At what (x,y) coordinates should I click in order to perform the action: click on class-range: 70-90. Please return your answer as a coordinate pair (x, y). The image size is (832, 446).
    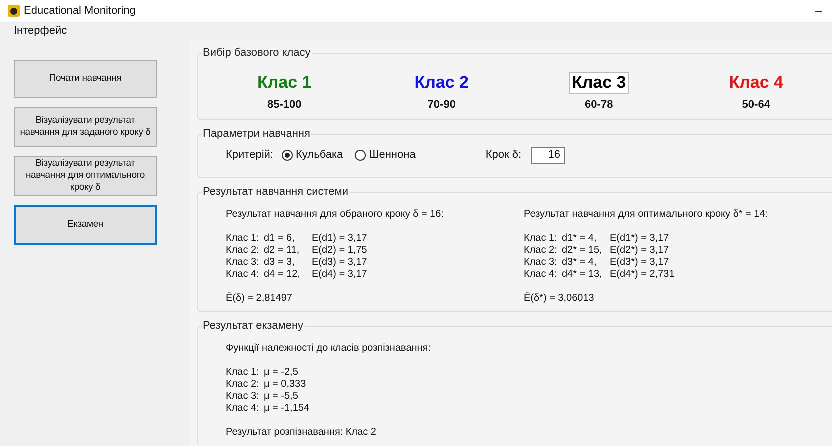
    Looking at the image, I should click on (442, 105).